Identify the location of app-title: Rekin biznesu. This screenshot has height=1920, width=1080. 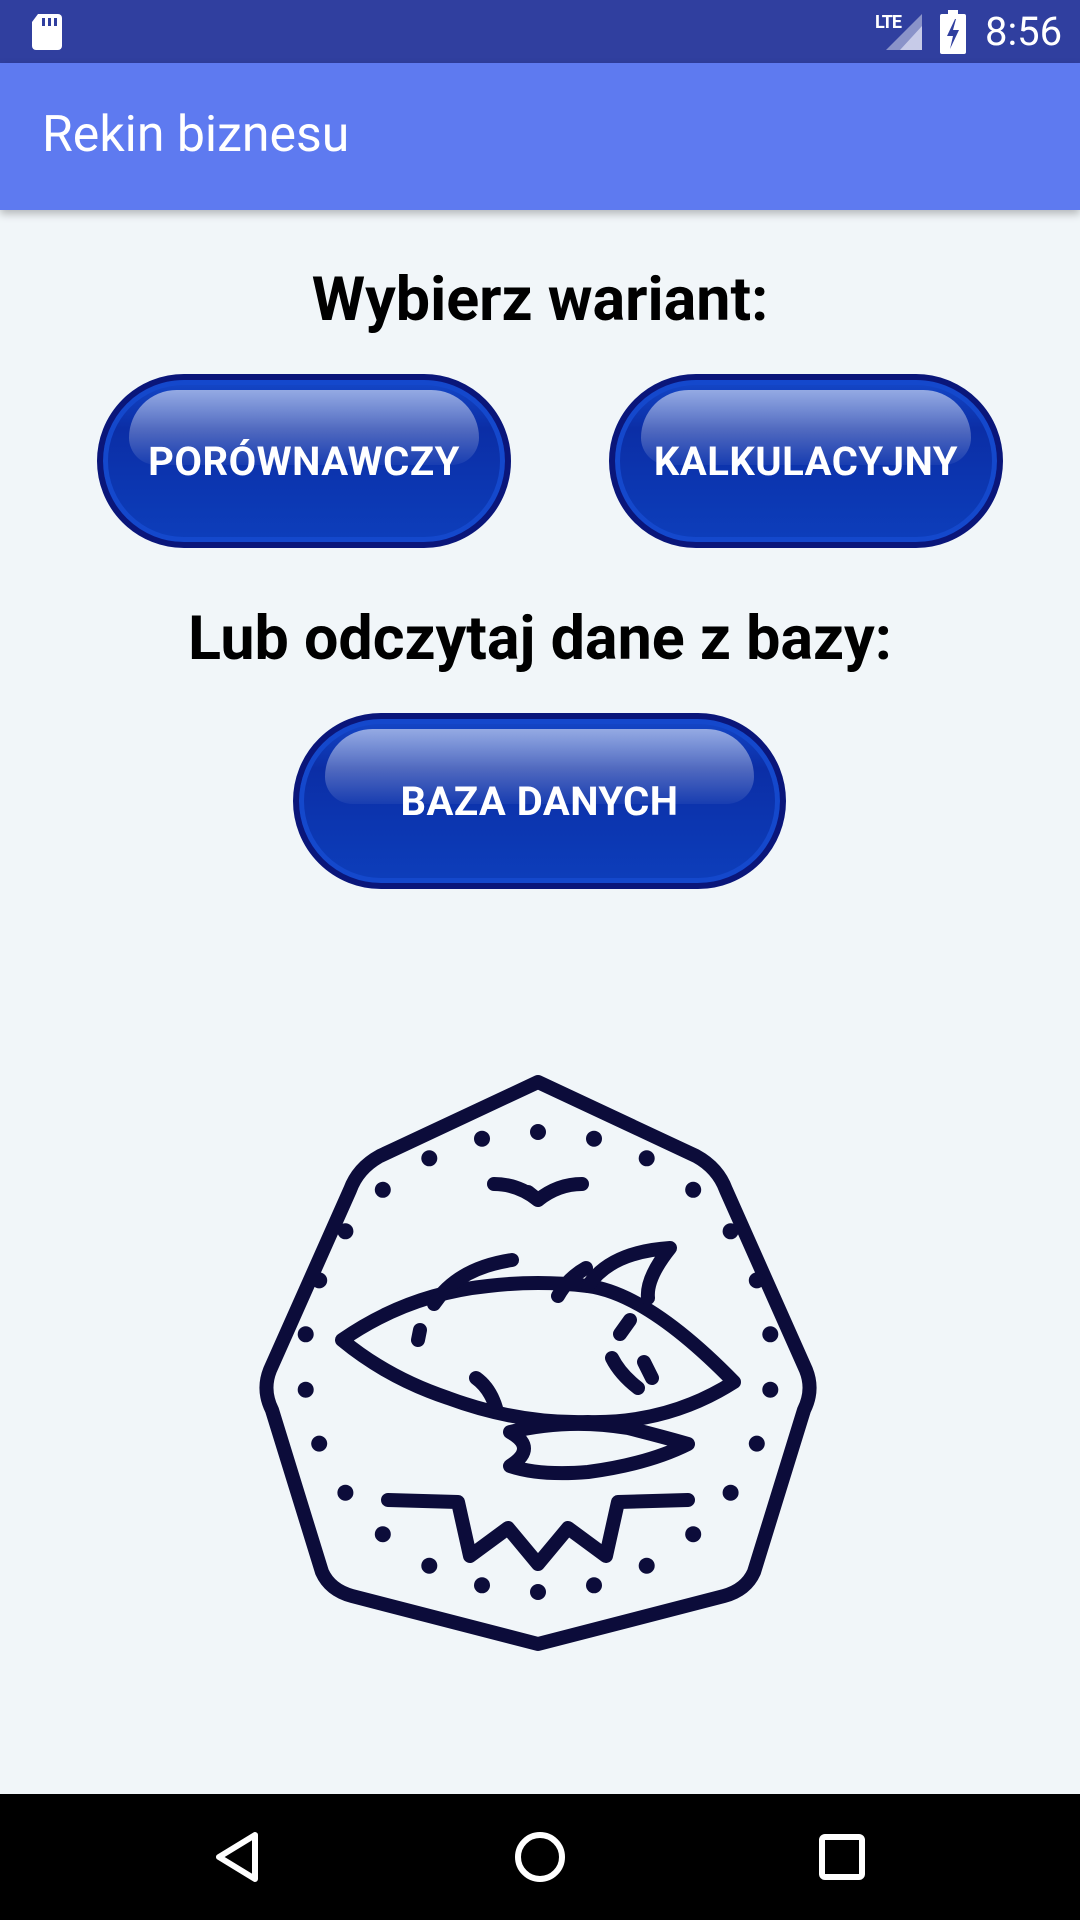
(196, 135).